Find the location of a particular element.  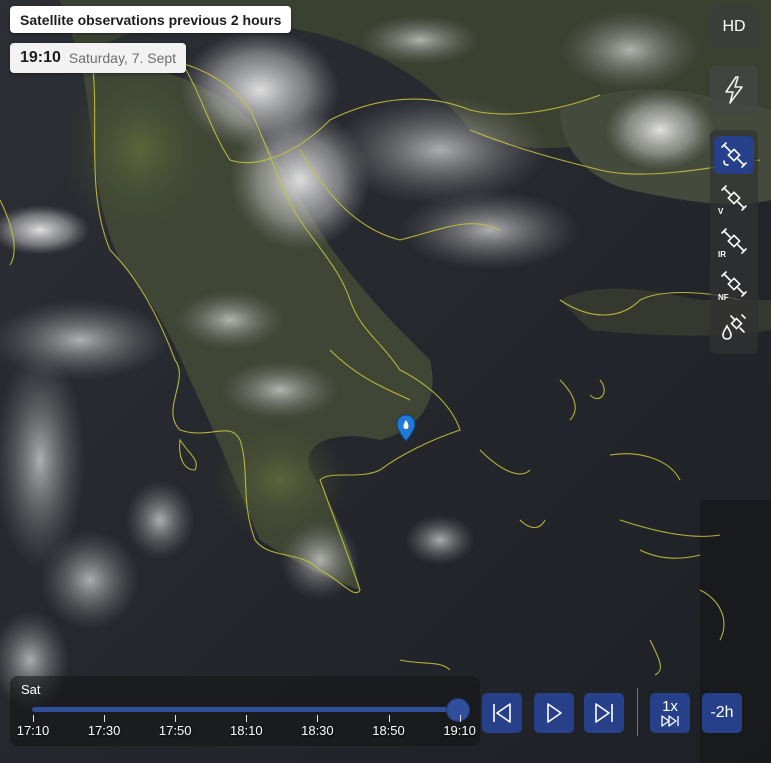

layer-badge-ir: IR is located at coordinates (722, 254).